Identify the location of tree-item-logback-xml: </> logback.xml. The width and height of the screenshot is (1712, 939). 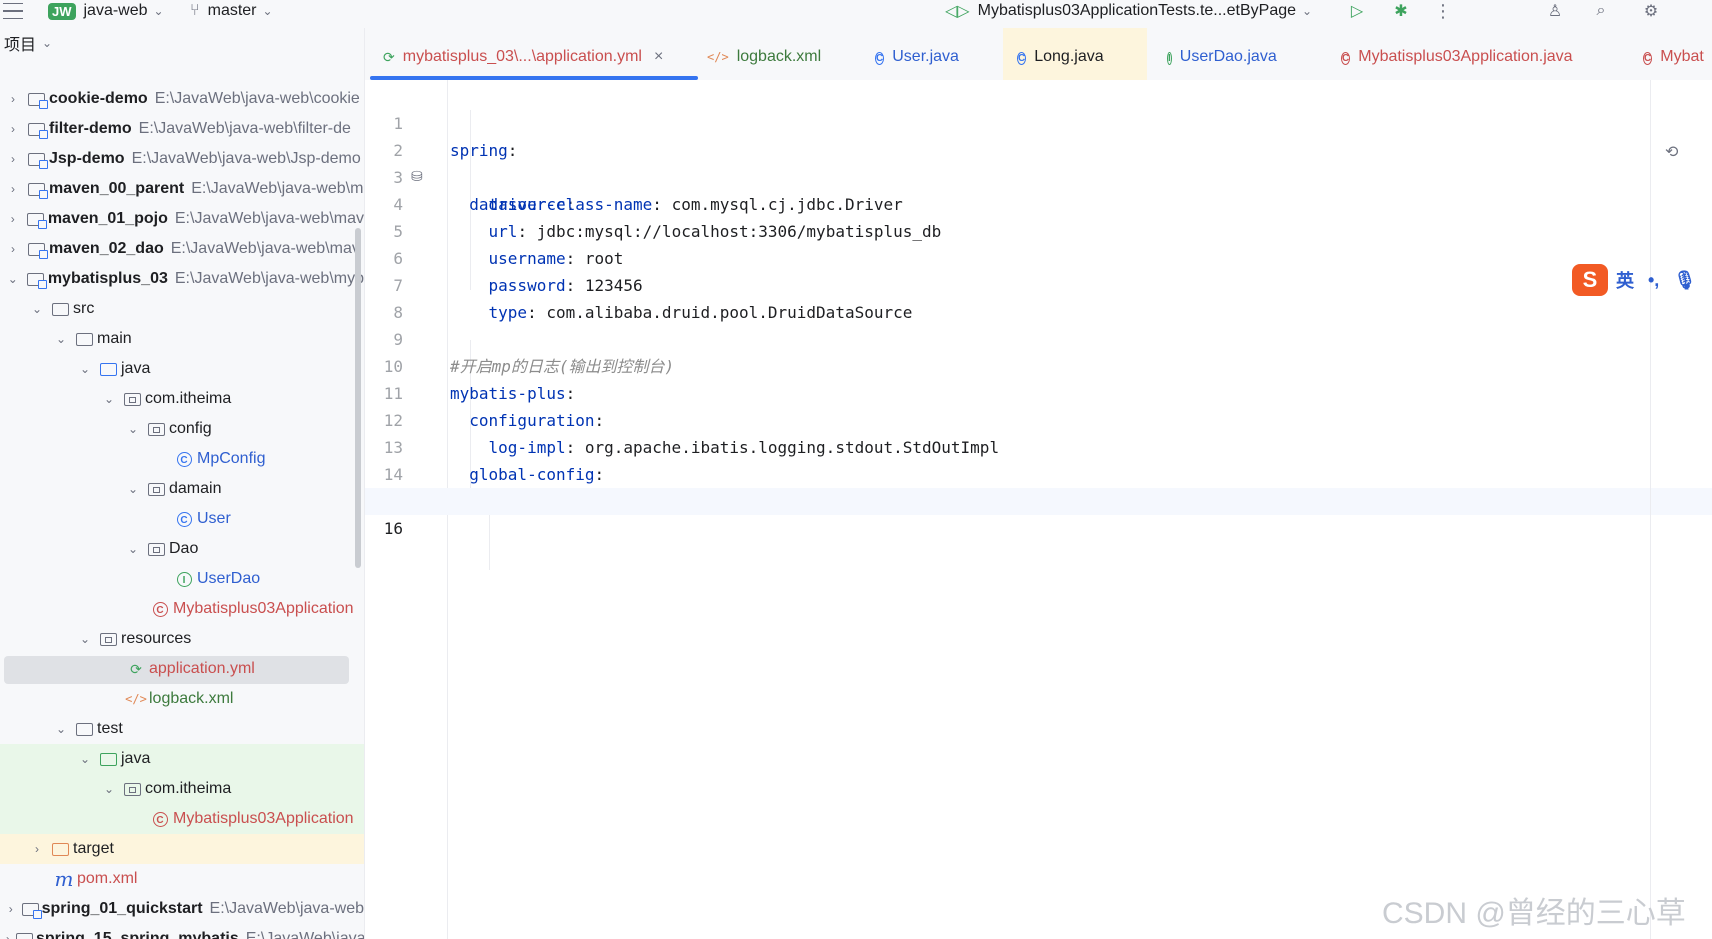
(182, 699).